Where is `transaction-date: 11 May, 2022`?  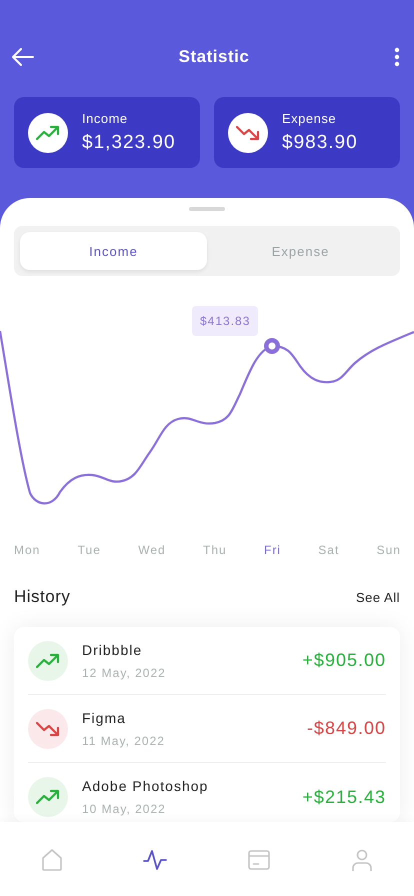 transaction-date: 11 May, 2022 is located at coordinates (124, 741).